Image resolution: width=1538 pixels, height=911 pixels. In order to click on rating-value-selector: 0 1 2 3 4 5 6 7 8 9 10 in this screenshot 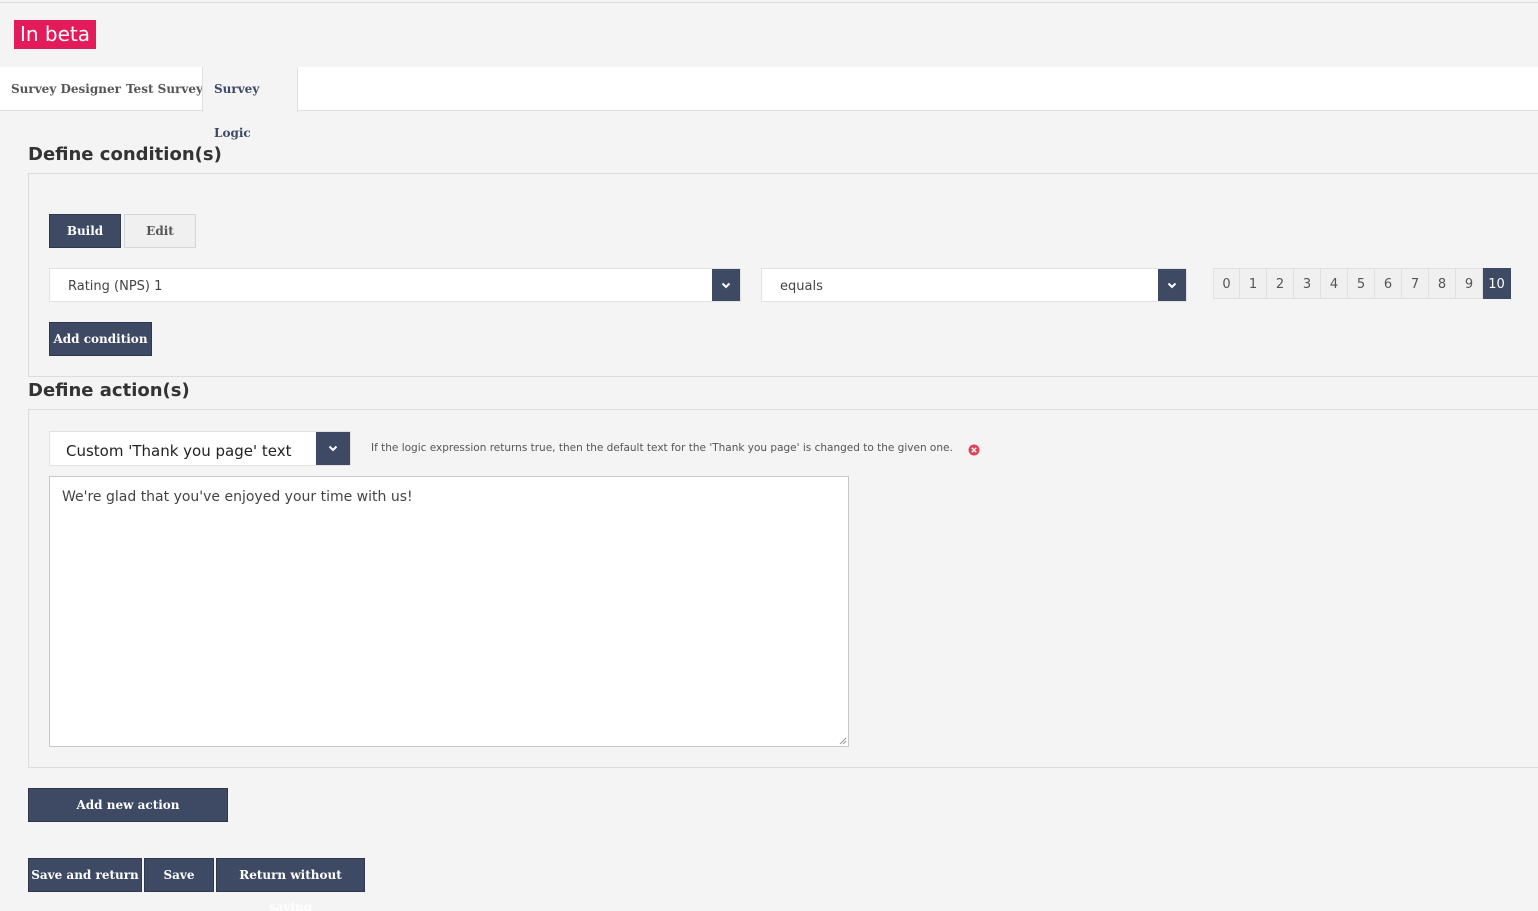, I will do `click(1362, 283)`.